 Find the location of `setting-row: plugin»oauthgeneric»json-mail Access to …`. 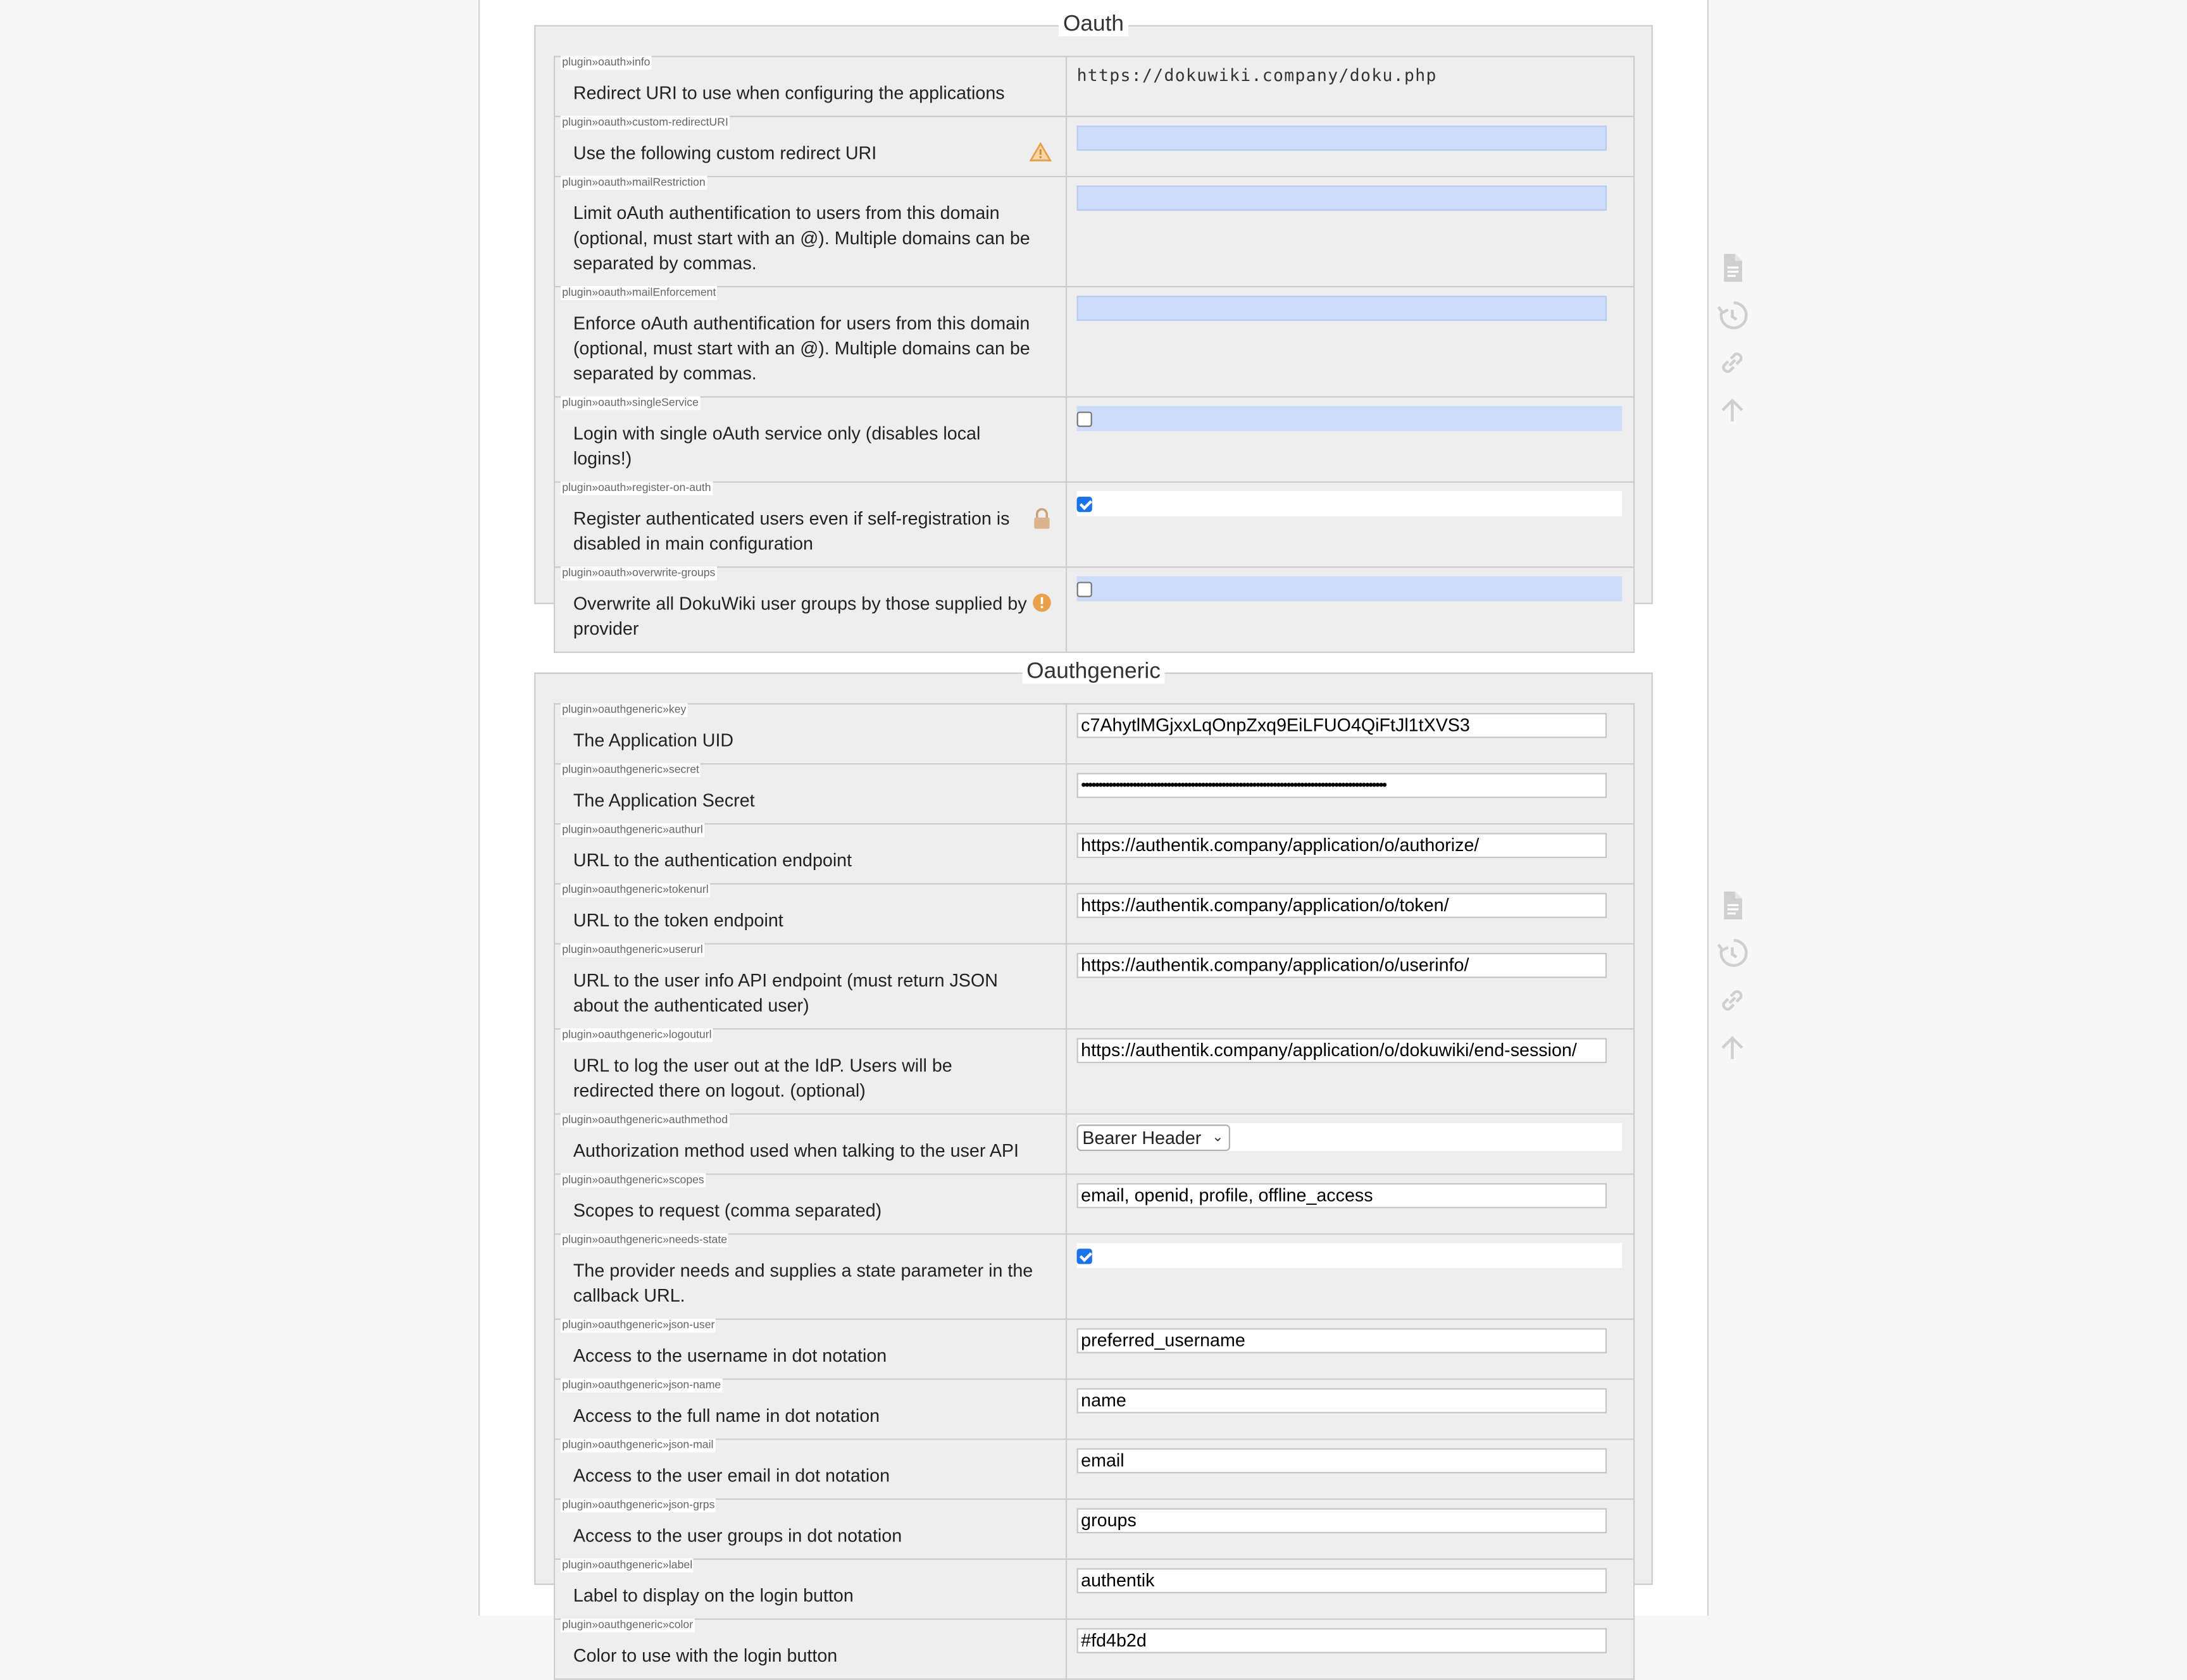

setting-row: plugin»oauthgeneric»json-mail Access to … is located at coordinates (1094, 1469).